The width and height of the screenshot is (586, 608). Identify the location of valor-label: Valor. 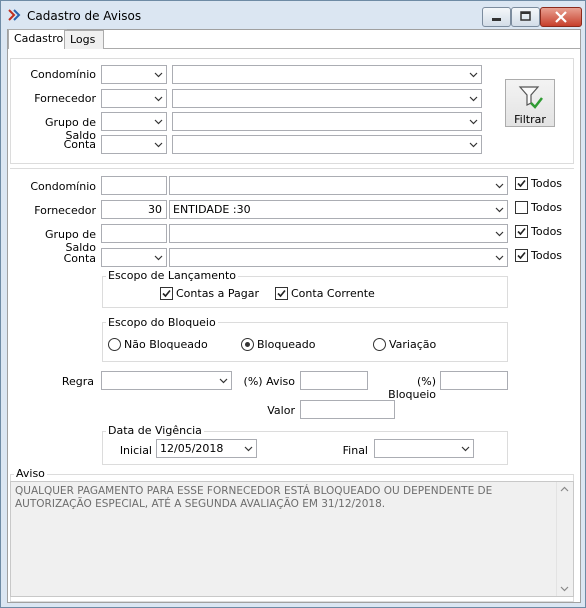
(281, 410).